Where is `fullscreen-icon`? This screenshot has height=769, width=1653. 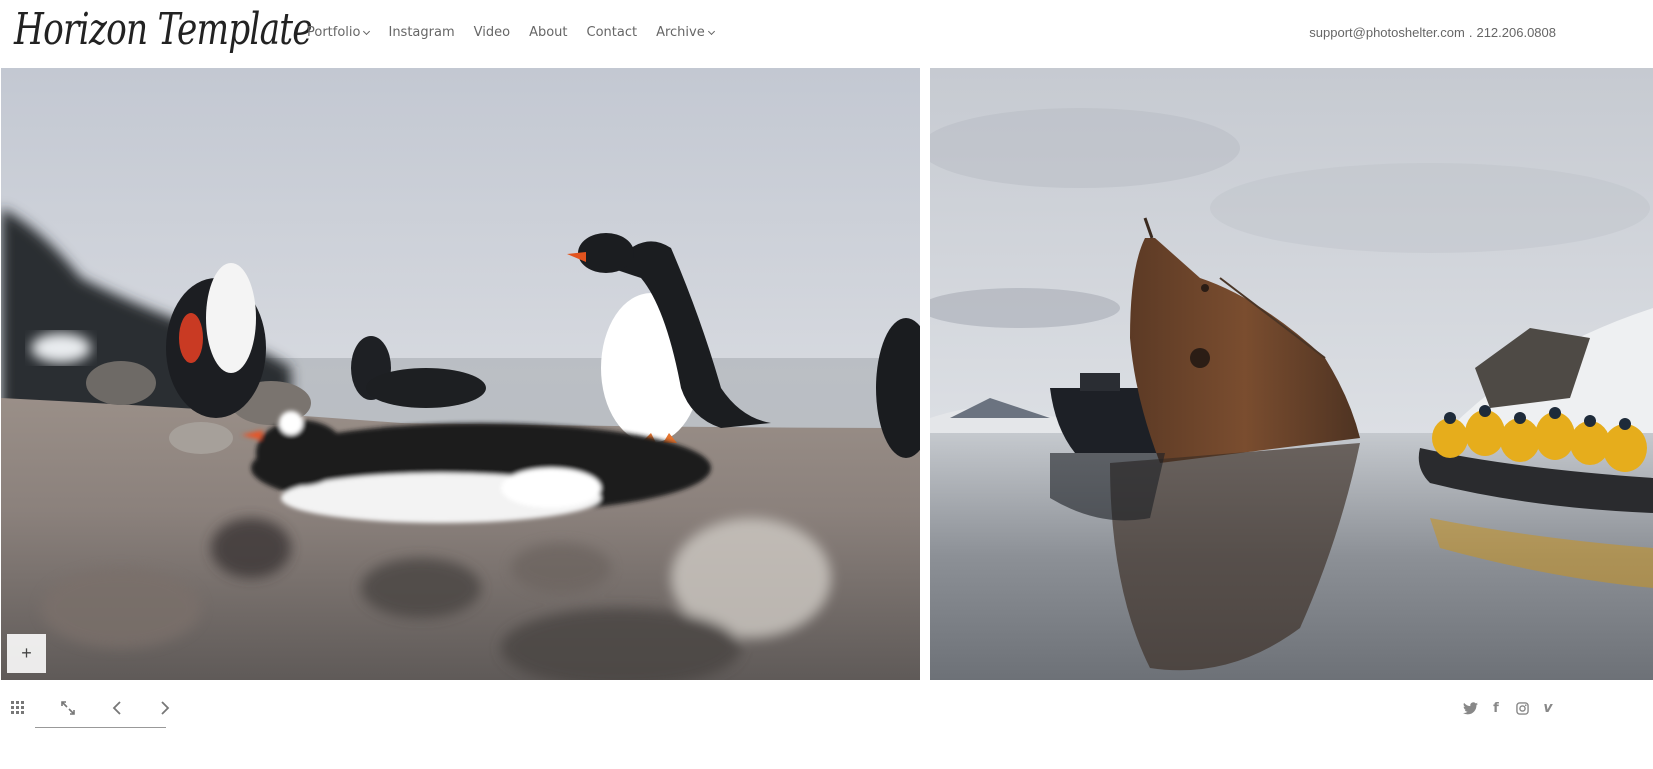 fullscreen-icon is located at coordinates (68, 708).